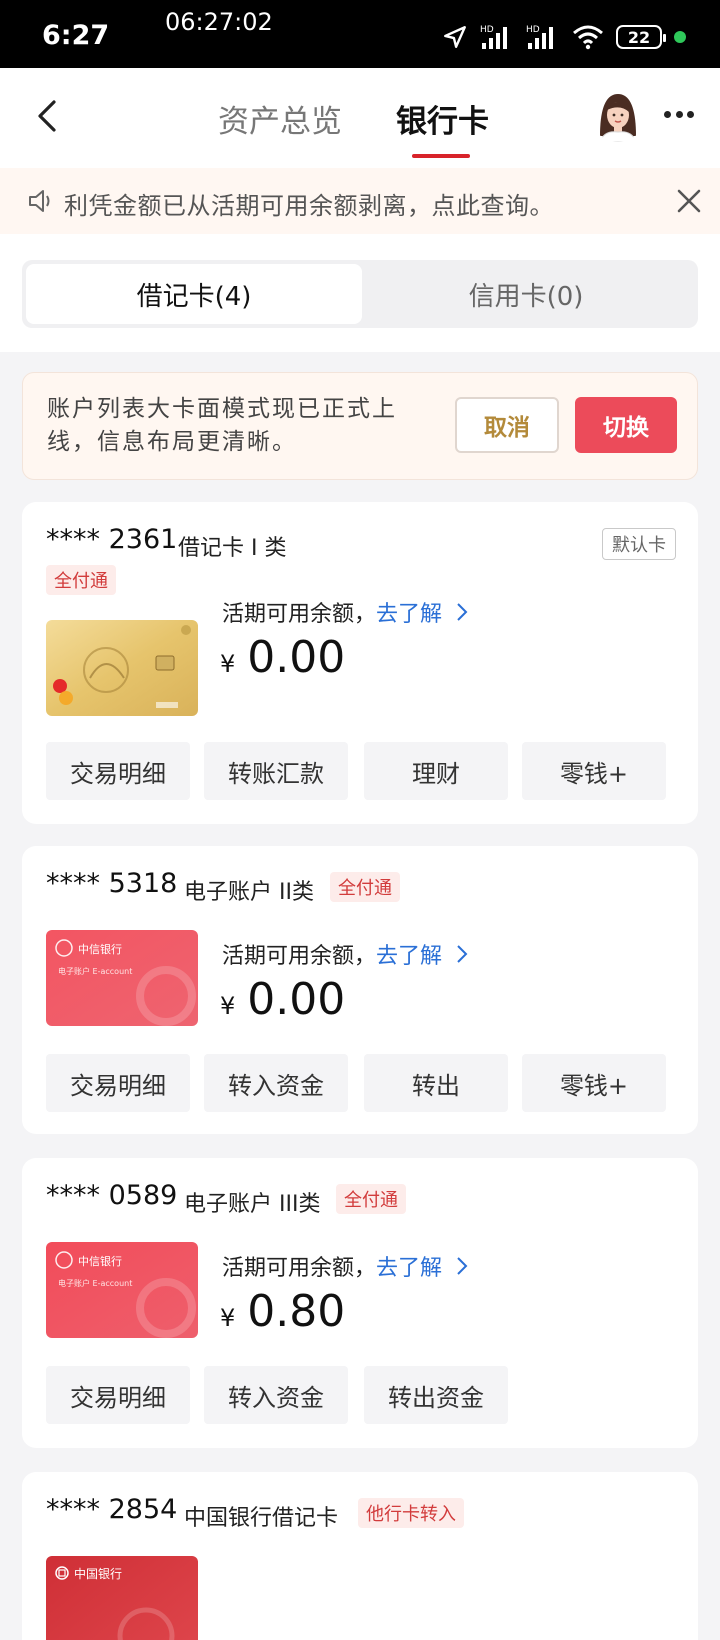 Image resolution: width=720 pixels, height=1640 pixels. I want to click on battery-icon: 22, so click(641, 37).